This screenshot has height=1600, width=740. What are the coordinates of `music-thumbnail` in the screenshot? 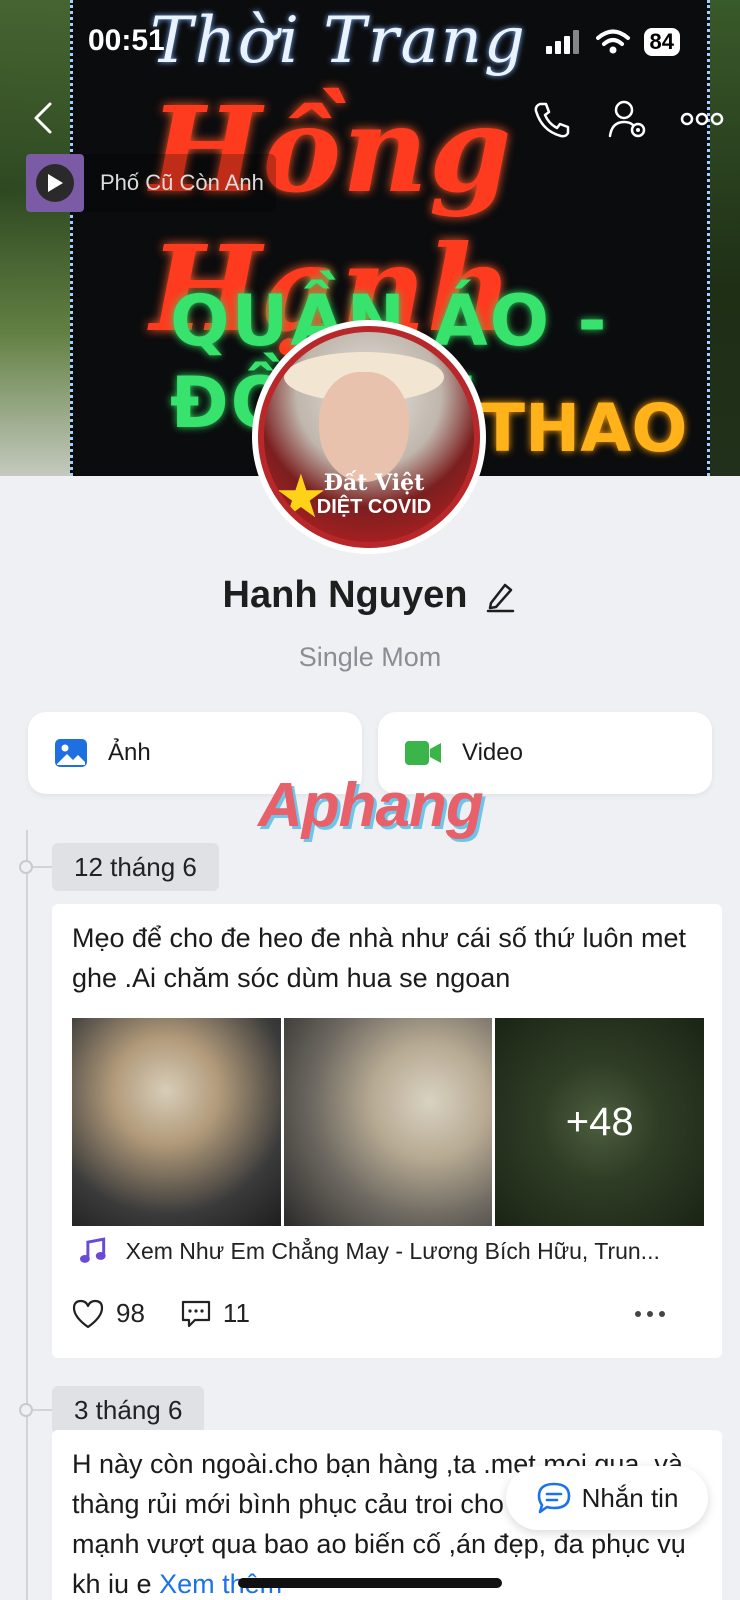 It's located at (55, 183).